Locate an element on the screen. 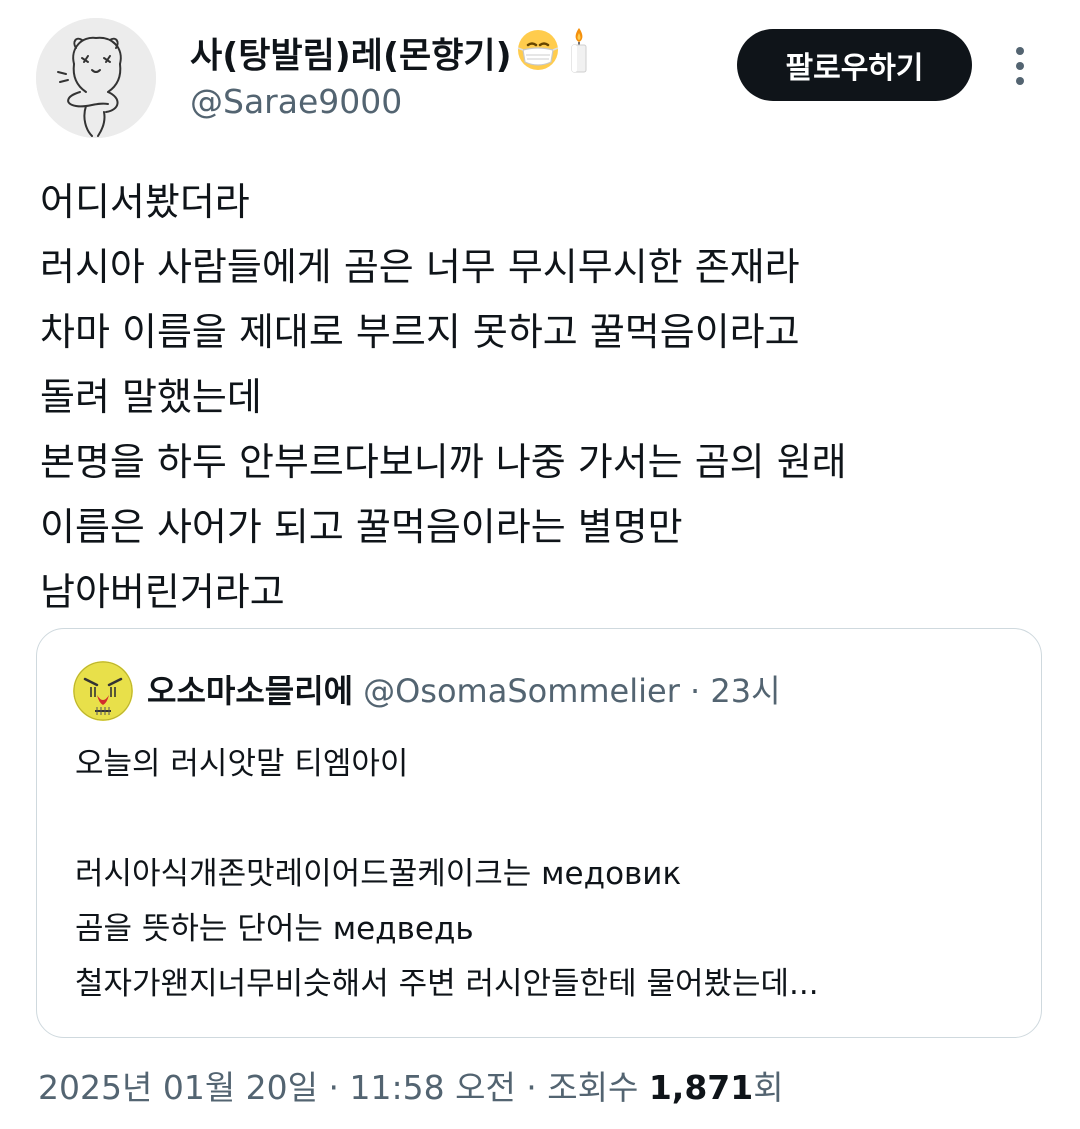 This screenshot has width=1080, height=1129. candle-icon is located at coordinates (579, 57).